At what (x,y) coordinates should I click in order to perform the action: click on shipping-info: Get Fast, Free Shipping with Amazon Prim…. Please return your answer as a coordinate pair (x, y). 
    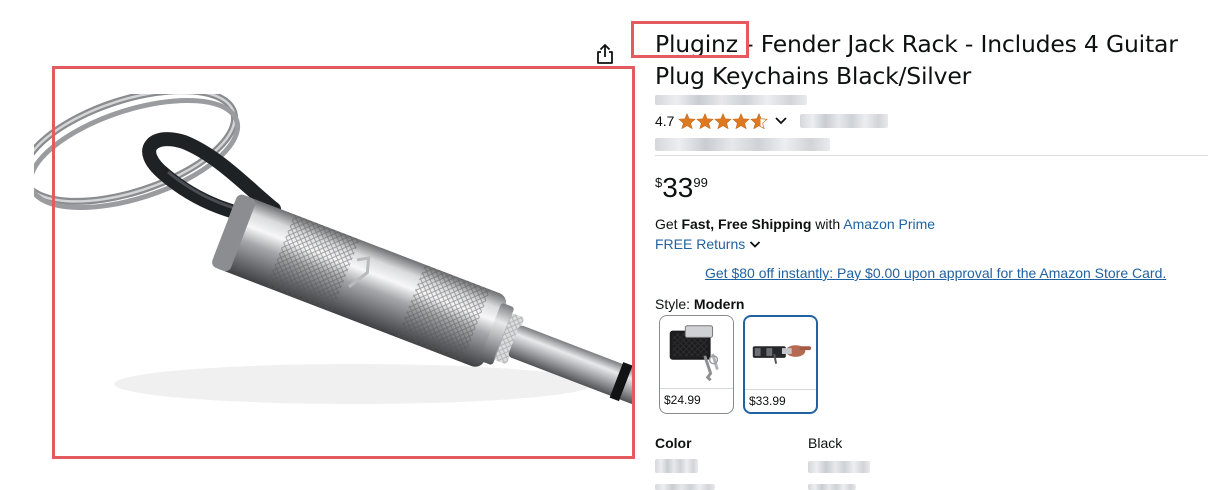
    Looking at the image, I should click on (795, 224).